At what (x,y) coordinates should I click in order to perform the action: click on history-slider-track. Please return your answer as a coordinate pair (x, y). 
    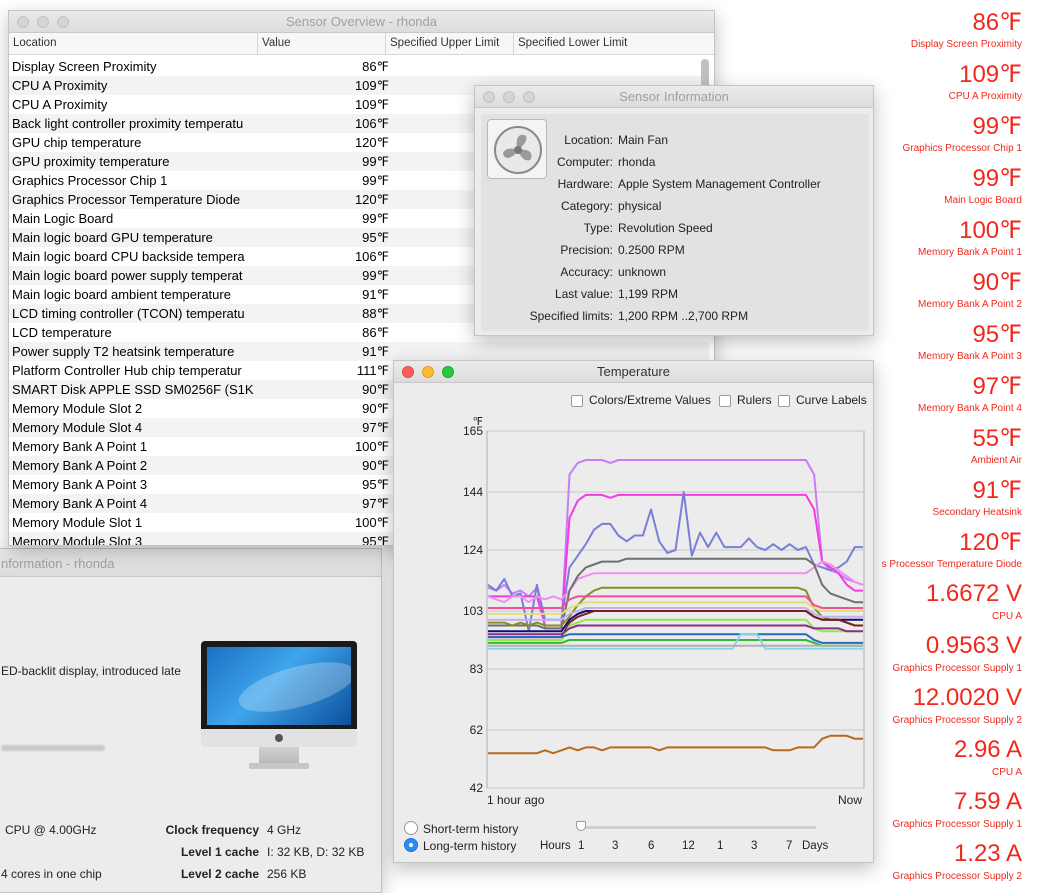
    Looking at the image, I should click on (698, 827).